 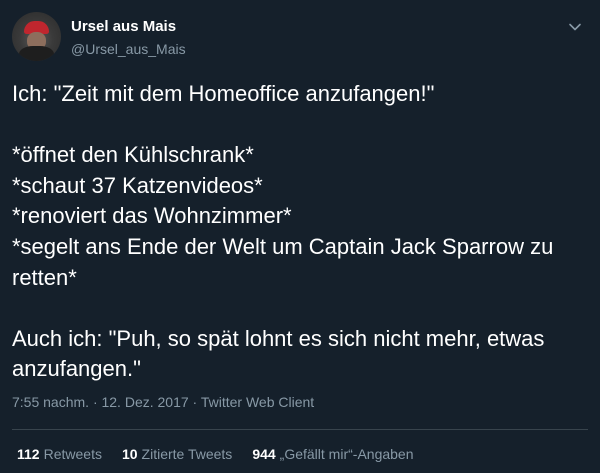 What do you see at coordinates (36, 36) in the screenshot?
I see `avatar` at bounding box center [36, 36].